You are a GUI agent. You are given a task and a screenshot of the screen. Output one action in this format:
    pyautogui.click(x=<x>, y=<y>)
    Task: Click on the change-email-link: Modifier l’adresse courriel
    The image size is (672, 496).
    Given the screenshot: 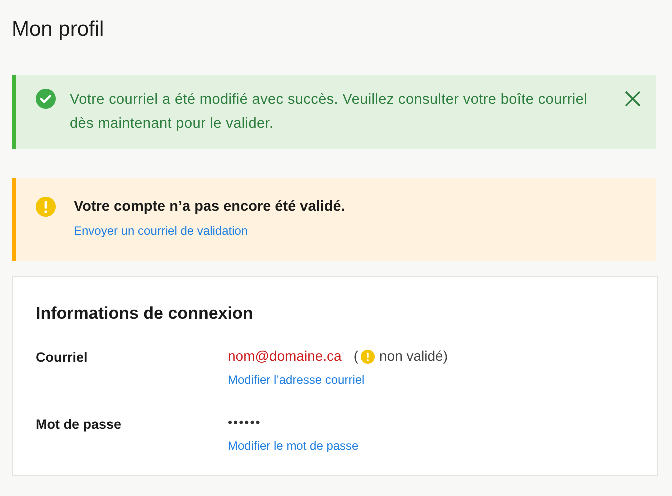 What is the action you would take?
    pyautogui.click(x=338, y=380)
    